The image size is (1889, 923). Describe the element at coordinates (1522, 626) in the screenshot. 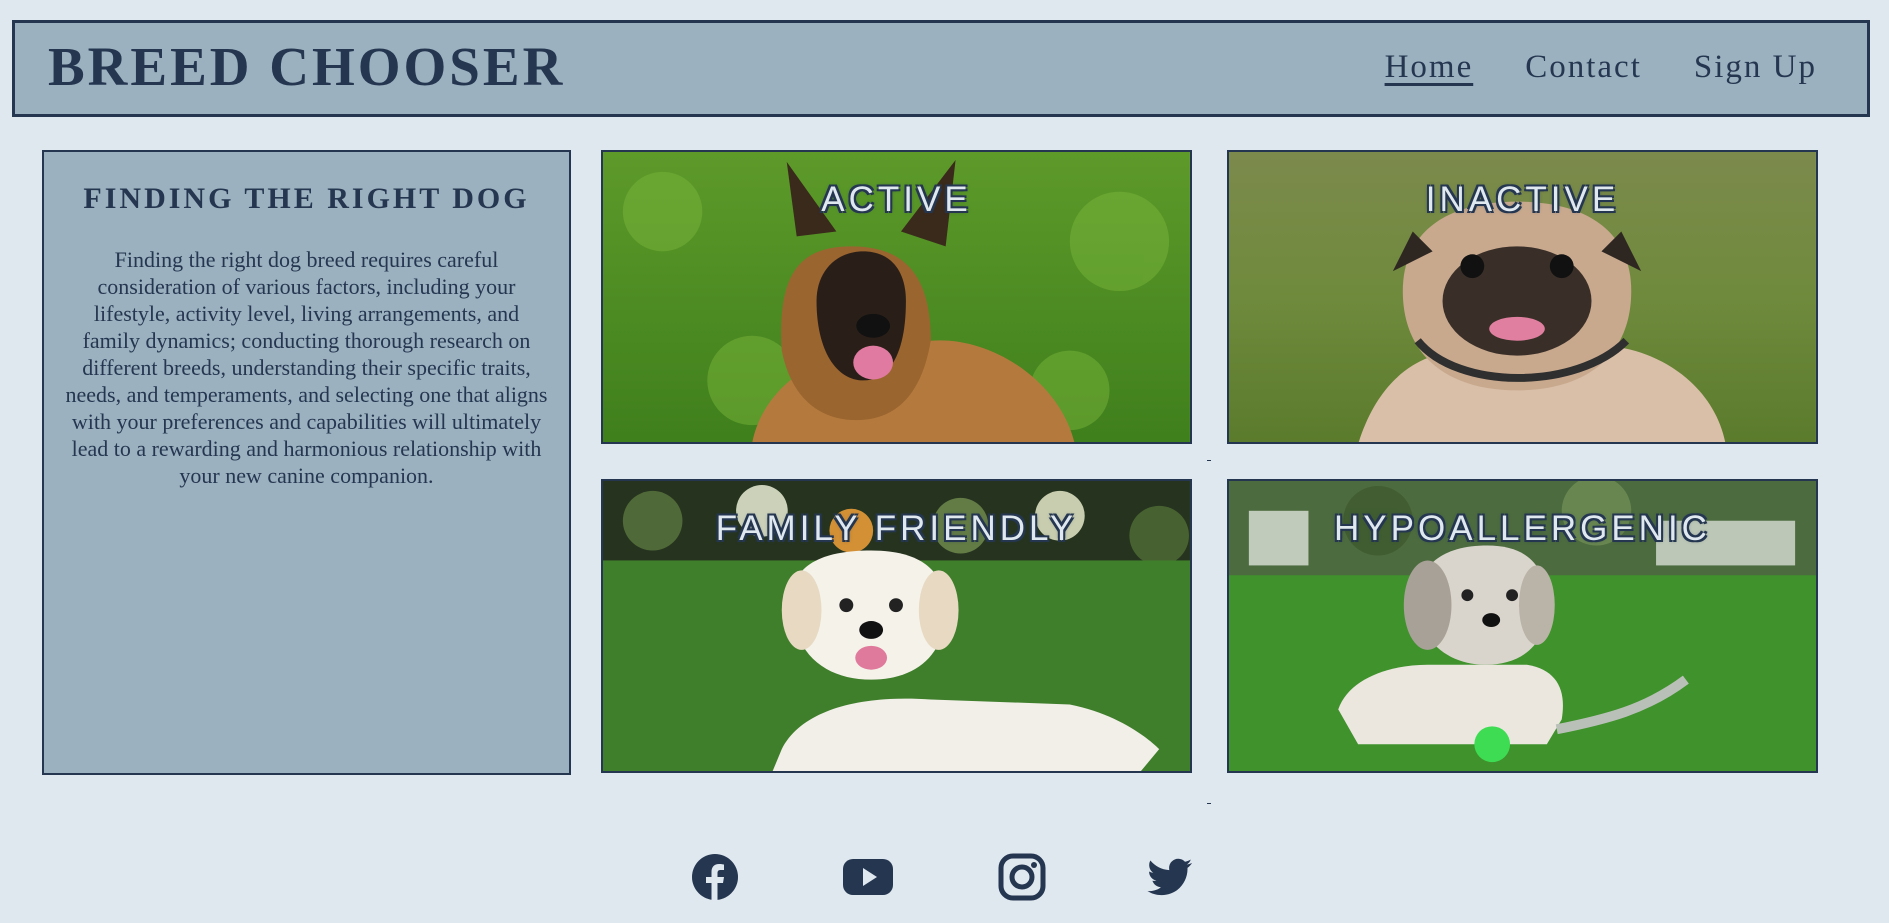

I see `category-card-hypoallergenic: HYPOALLERGENIC` at that location.